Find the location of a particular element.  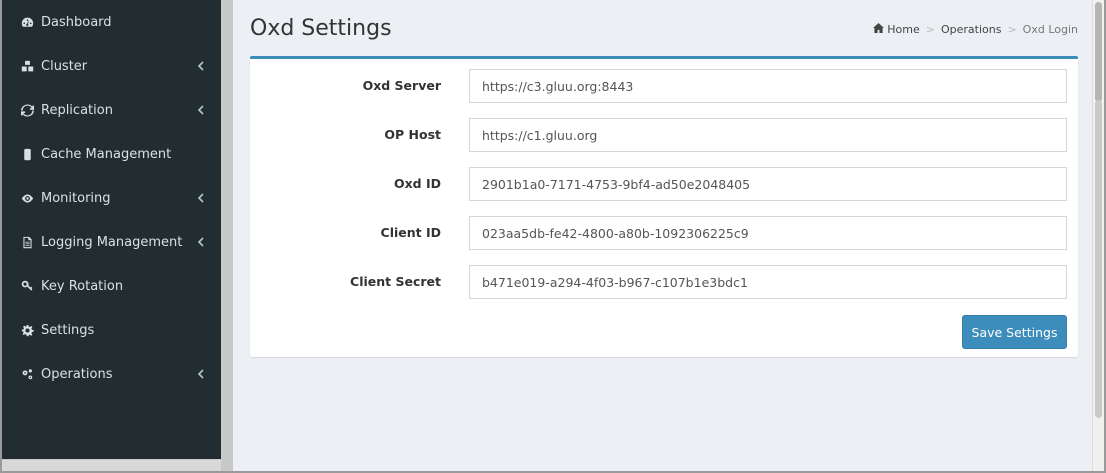

sidebar-item-monitoring: Monitoring is located at coordinates (111, 198).